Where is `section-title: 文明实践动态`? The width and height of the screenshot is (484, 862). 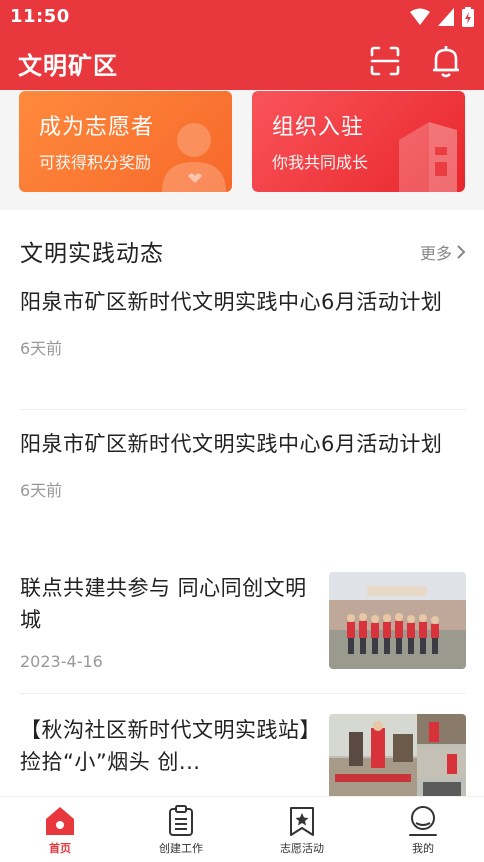 section-title: 文明实践动态 is located at coordinates (92, 254).